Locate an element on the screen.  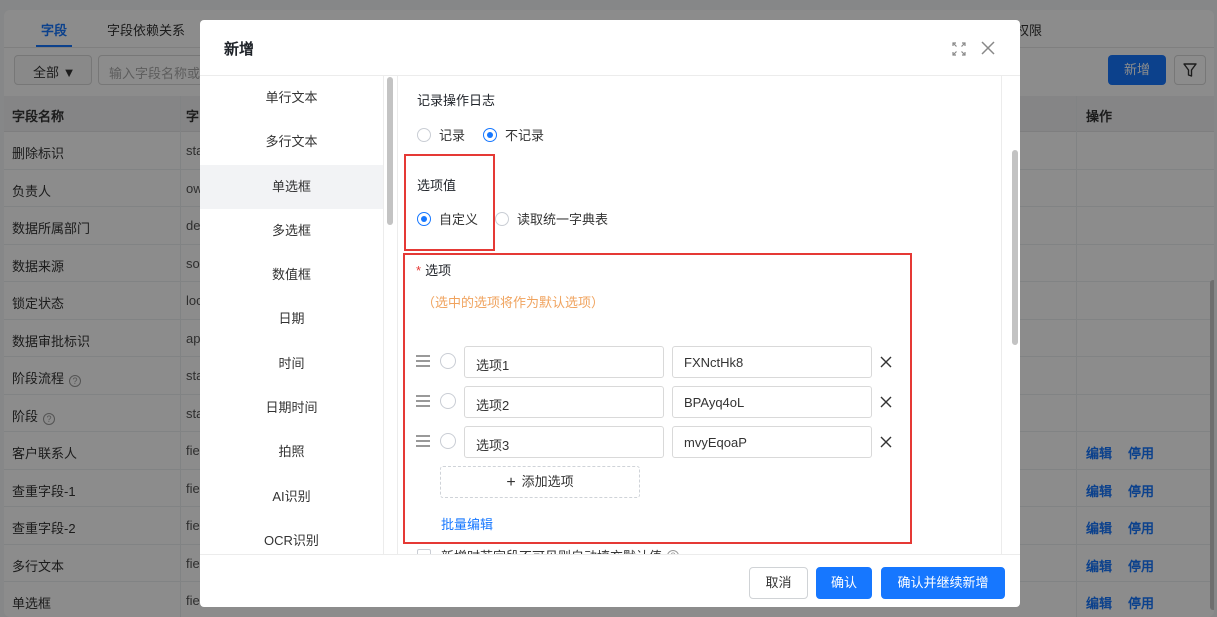
field-type-item: 日期时间 is located at coordinates (291, 408).